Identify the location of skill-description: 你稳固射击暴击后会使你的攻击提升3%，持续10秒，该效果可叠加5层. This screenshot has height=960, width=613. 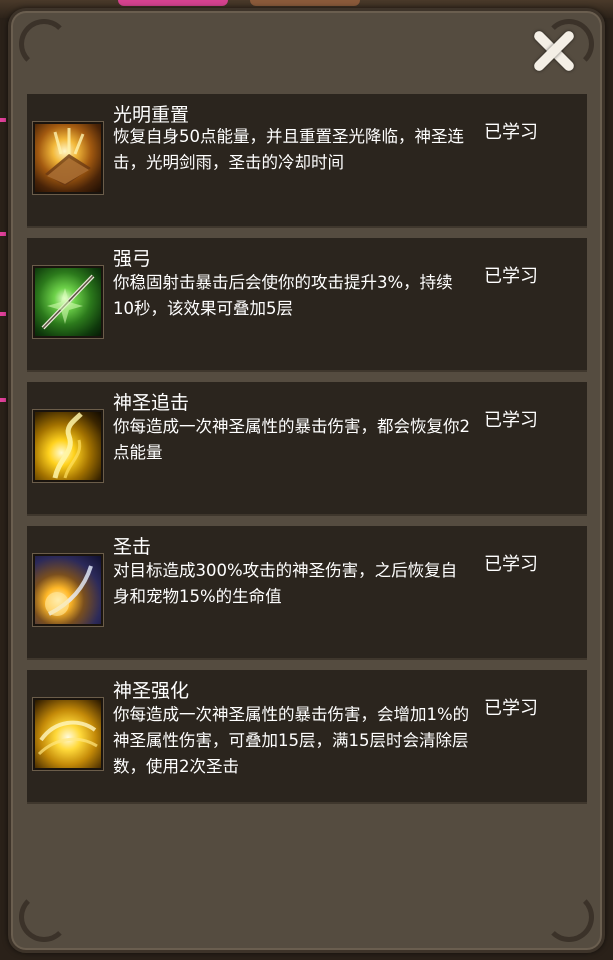
(283, 295).